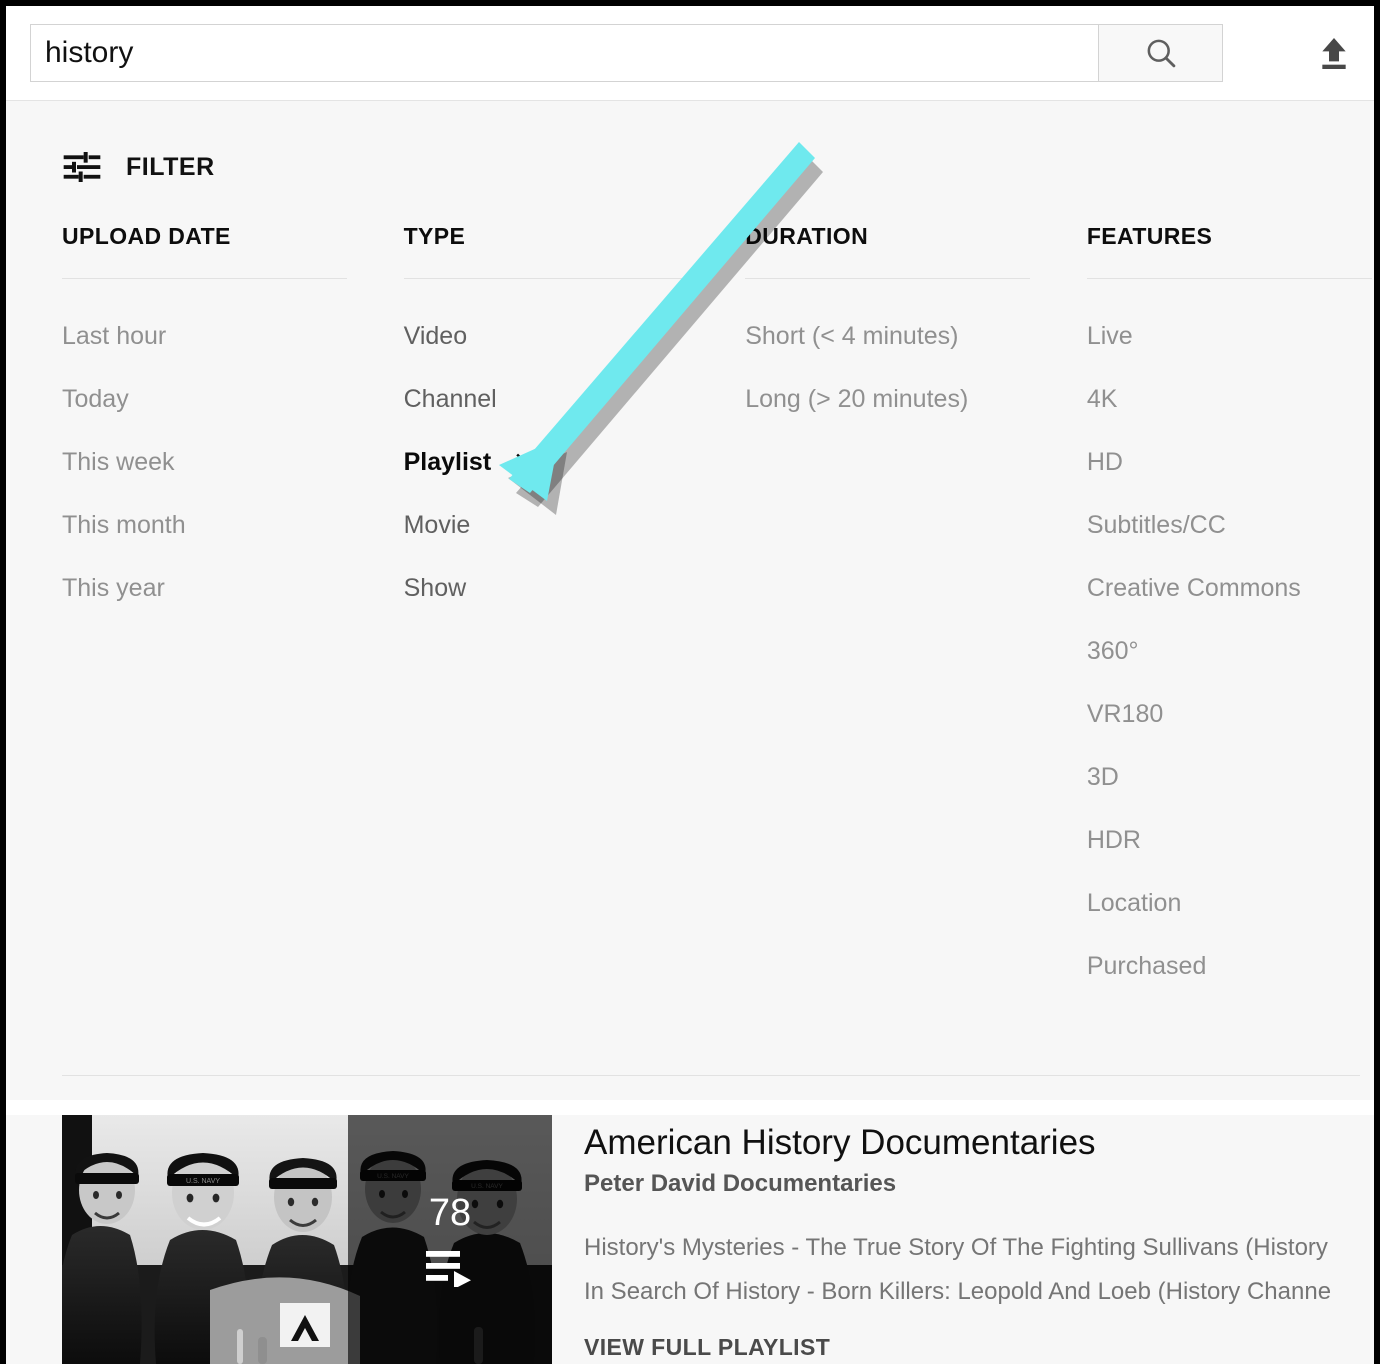  What do you see at coordinates (1230, 525) in the screenshot?
I see `filter-item-subtitles-cc: Subtitles/CC` at bounding box center [1230, 525].